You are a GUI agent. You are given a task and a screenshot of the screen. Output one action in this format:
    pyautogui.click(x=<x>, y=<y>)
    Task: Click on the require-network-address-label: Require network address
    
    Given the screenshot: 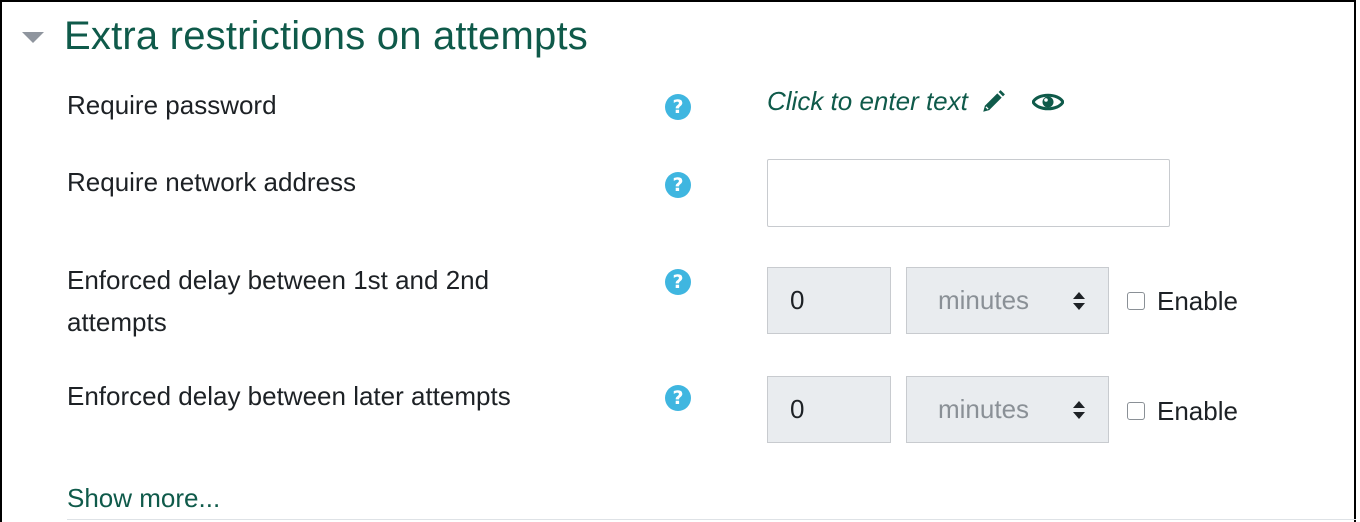 What is the action you would take?
    pyautogui.click(x=212, y=182)
    